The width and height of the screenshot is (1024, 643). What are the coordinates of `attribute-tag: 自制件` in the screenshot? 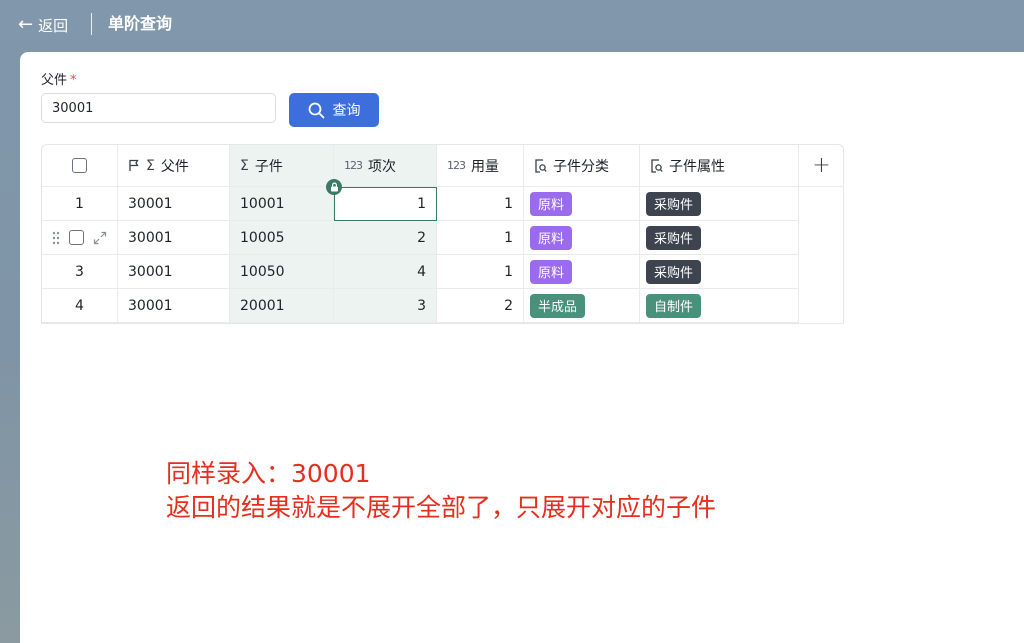 It's located at (674, 305).